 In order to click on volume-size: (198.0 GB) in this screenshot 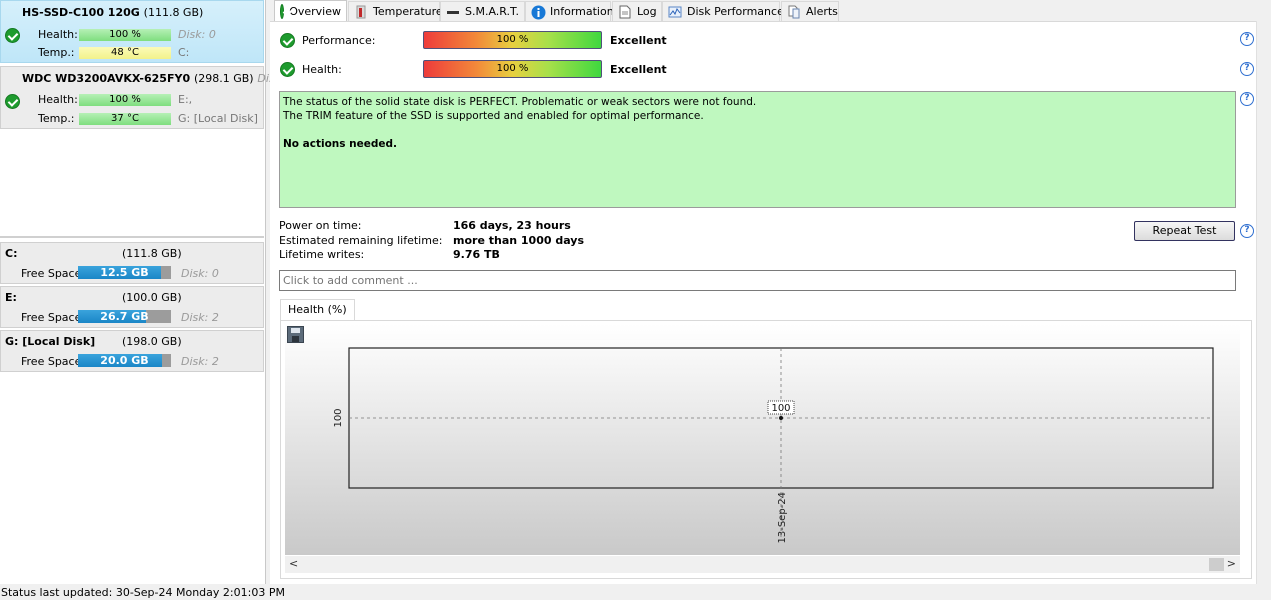, I will do `click(152, 341)`.